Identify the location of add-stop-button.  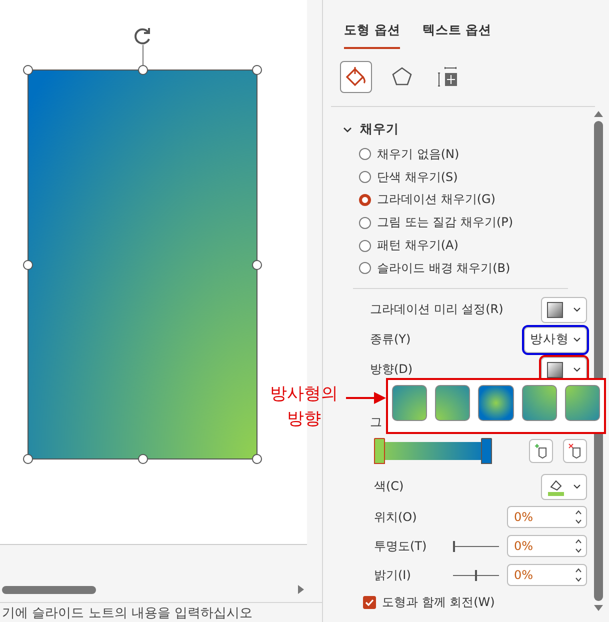
(541, 450).